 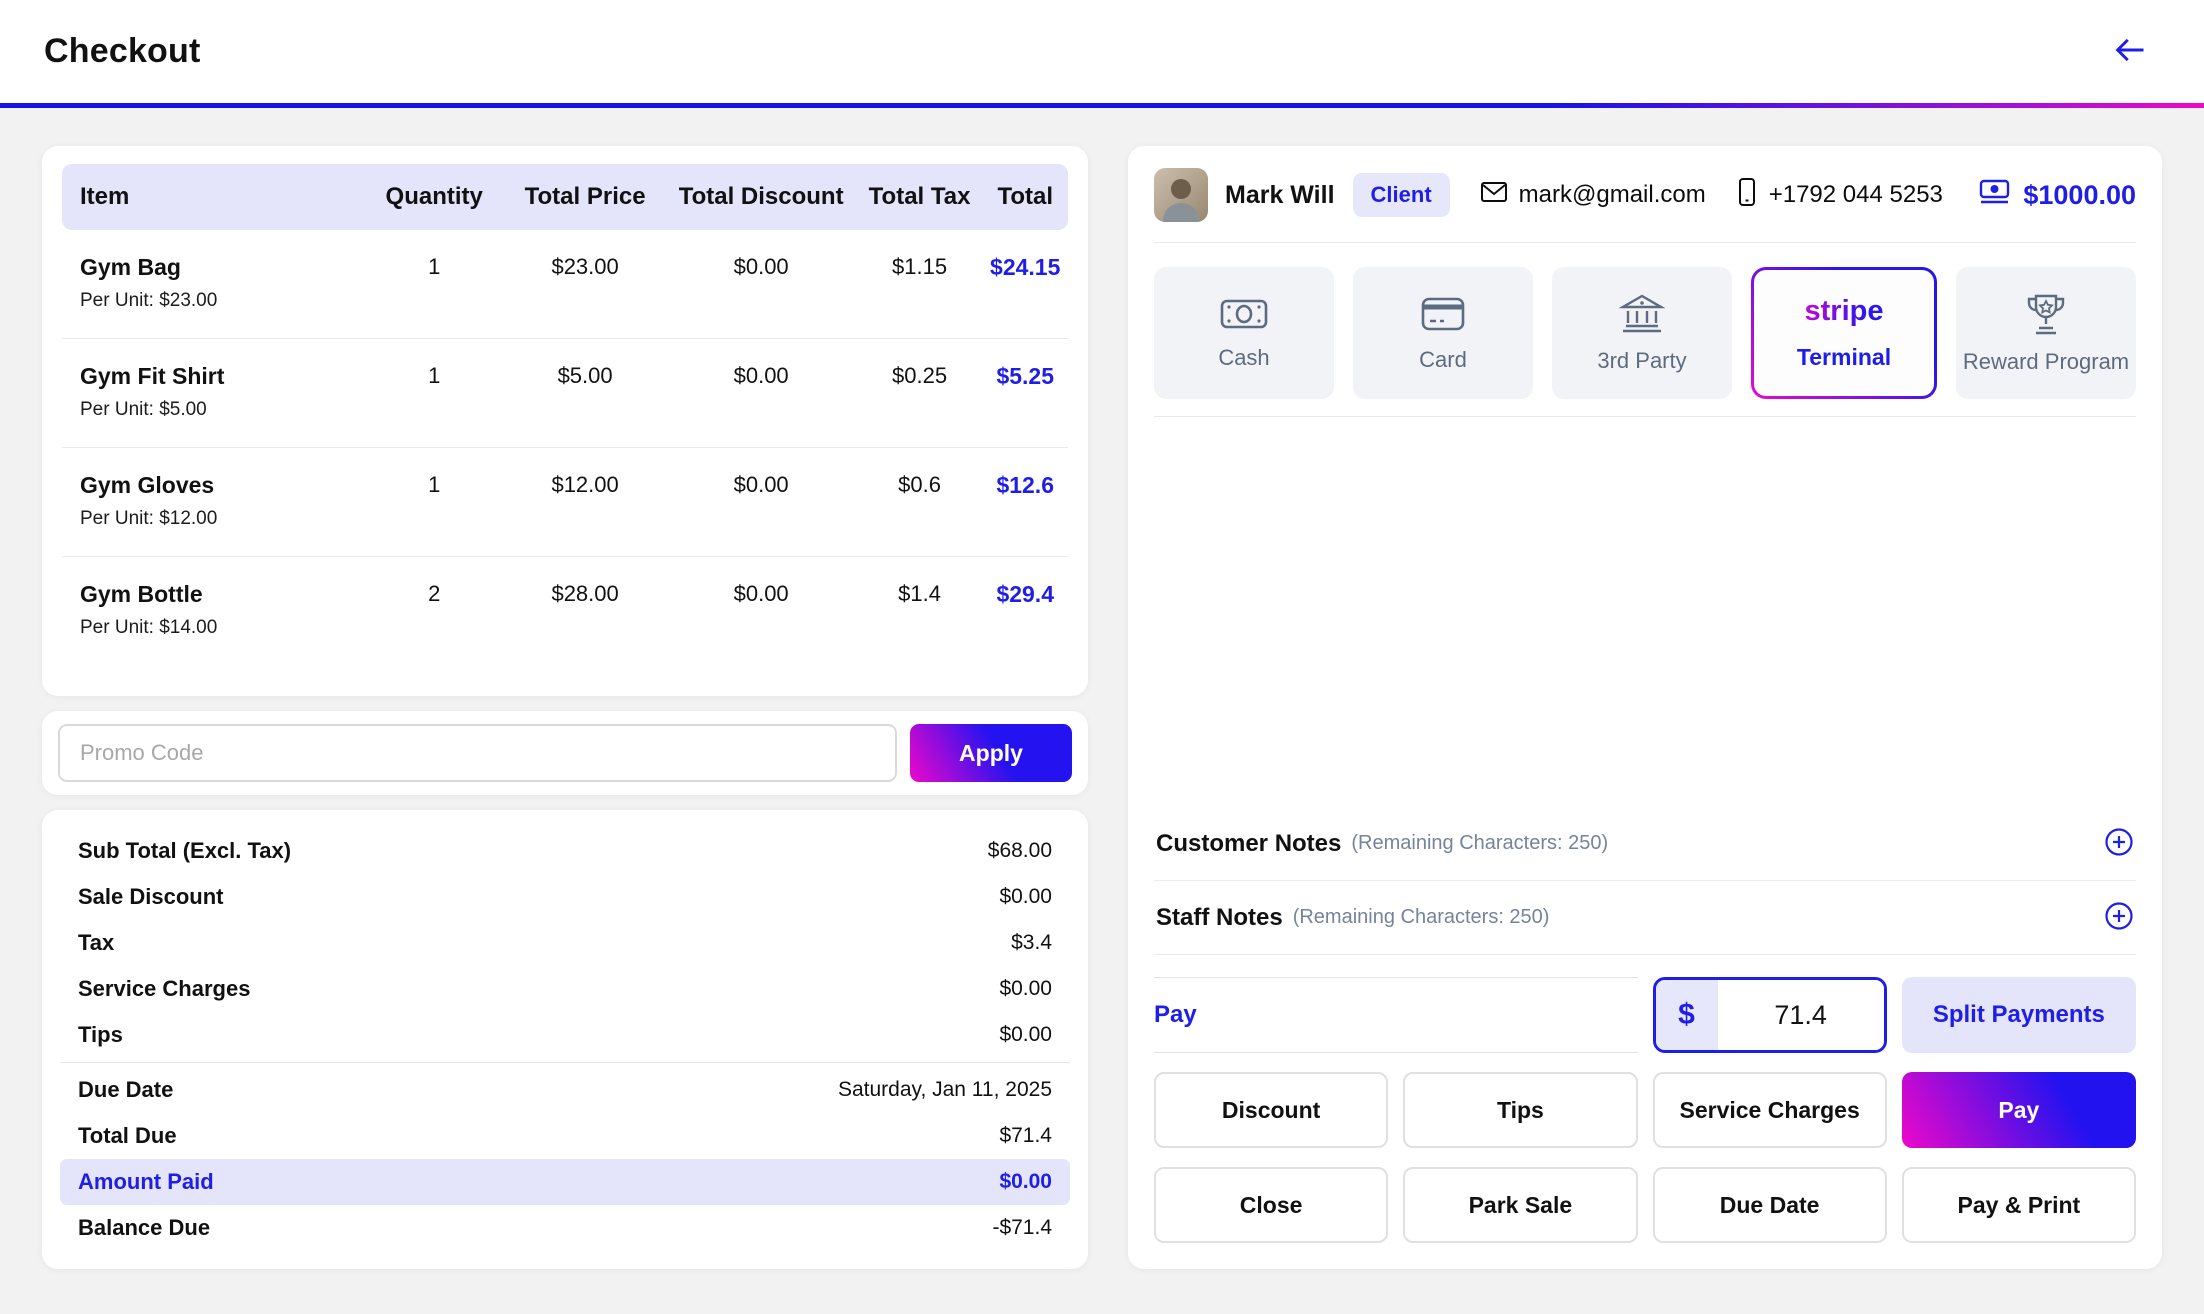 What do you see at coordinates (919, 393) in the screenshot?
I see `item-total-tax: $0.25` at bounding box center [919, 393].